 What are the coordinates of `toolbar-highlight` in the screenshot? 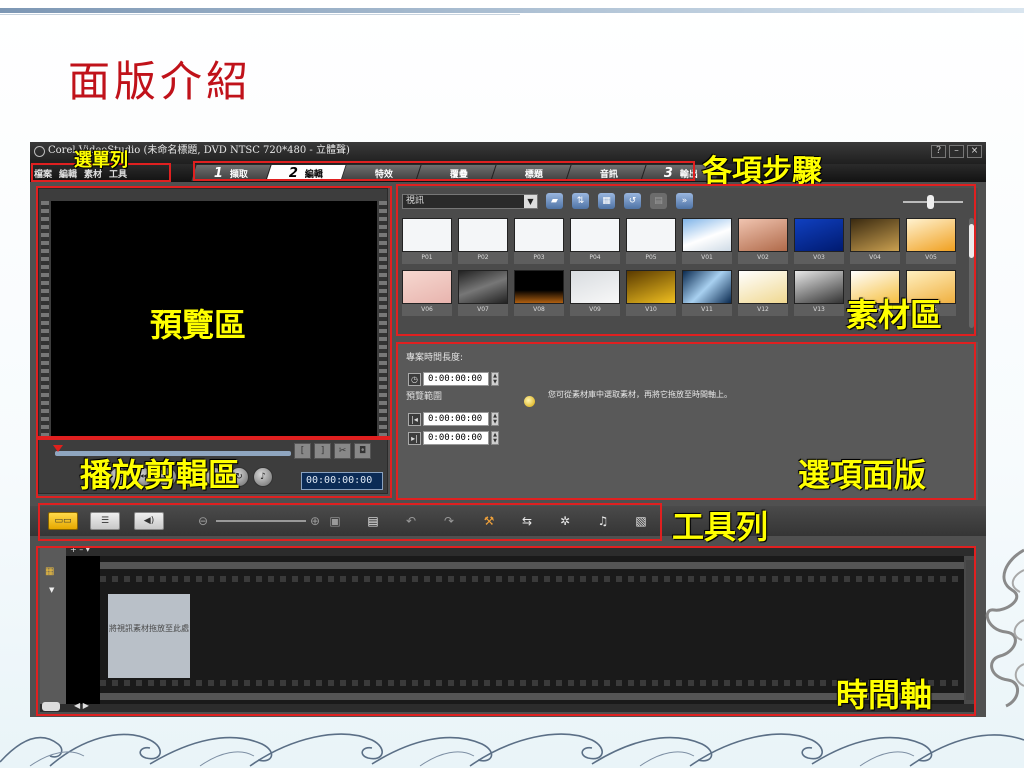 It's located at (350, 522).